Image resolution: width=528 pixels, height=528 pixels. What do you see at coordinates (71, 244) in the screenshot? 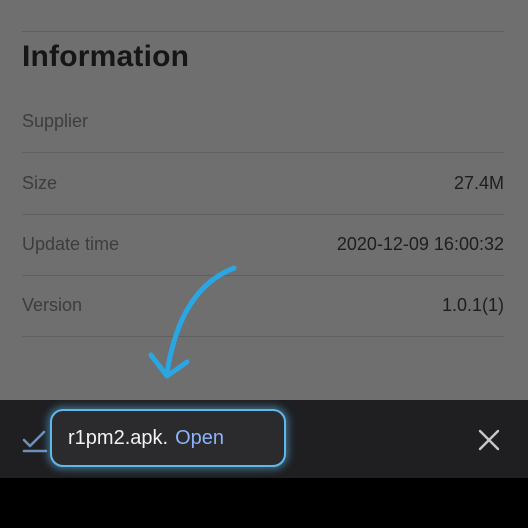
I see `update-time-label: Update time` at bounding box center [71, 244].